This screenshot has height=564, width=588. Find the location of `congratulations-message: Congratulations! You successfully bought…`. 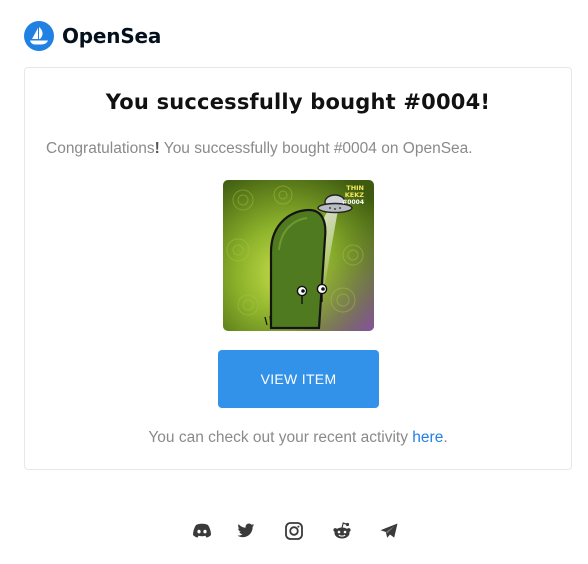

congratulations-message: Congratulations! You successfully bought… is located at coordinates (259, 149).